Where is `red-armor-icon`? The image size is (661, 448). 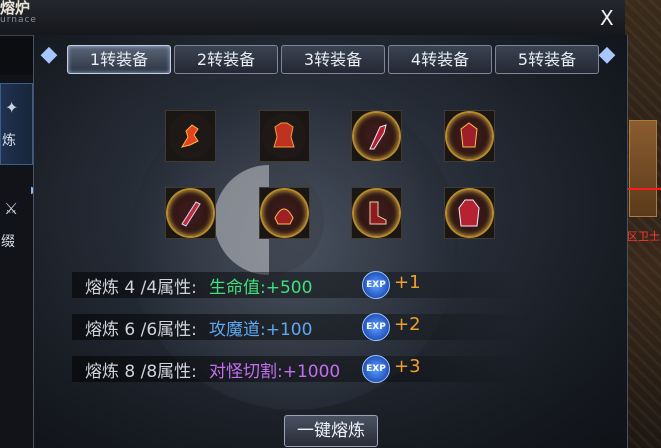 red-armor-icon is located at coordinates (284, 135).